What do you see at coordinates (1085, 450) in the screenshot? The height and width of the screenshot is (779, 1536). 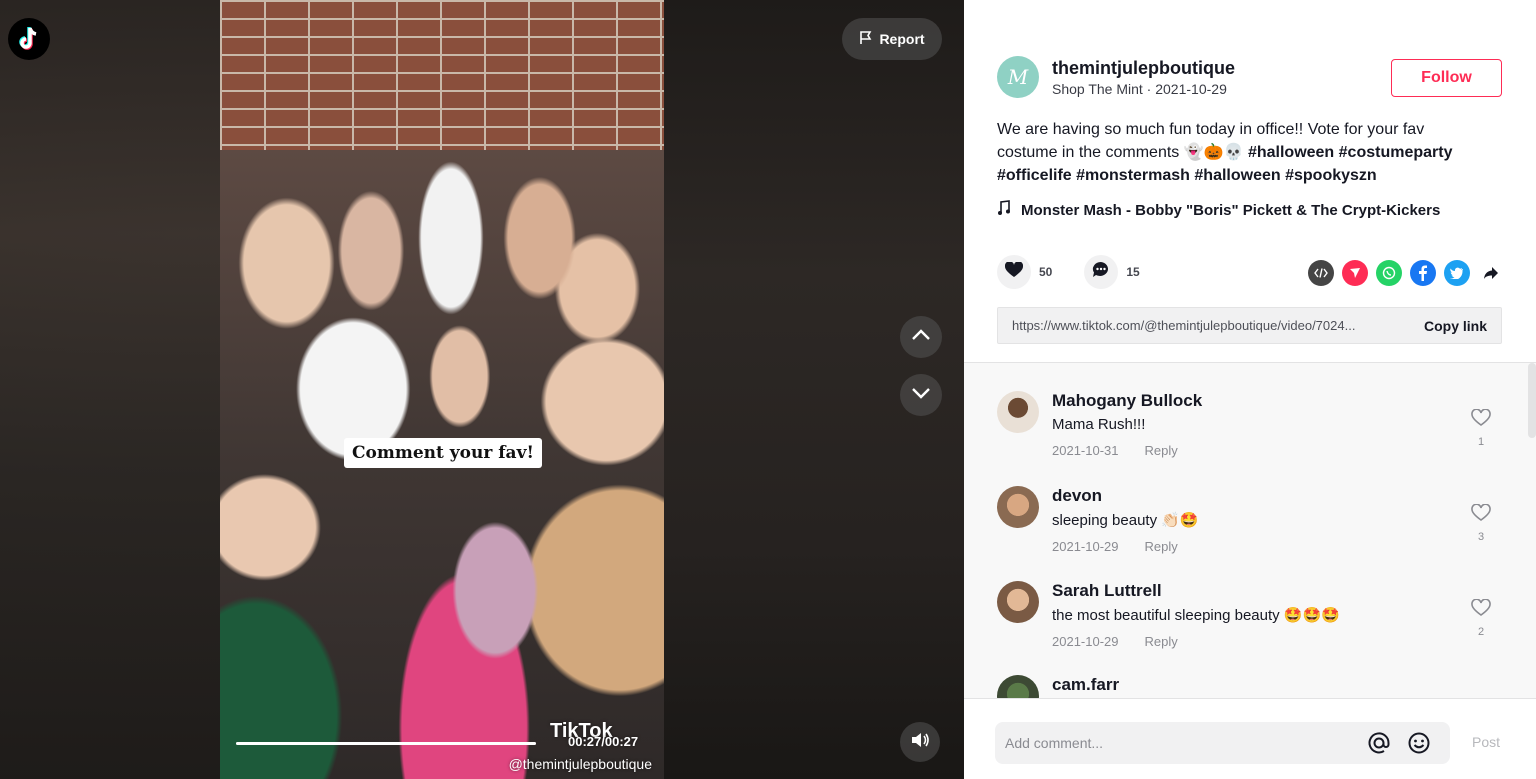 I see `comment-date: 2021-10-31` at bounding box center [1085, 450].